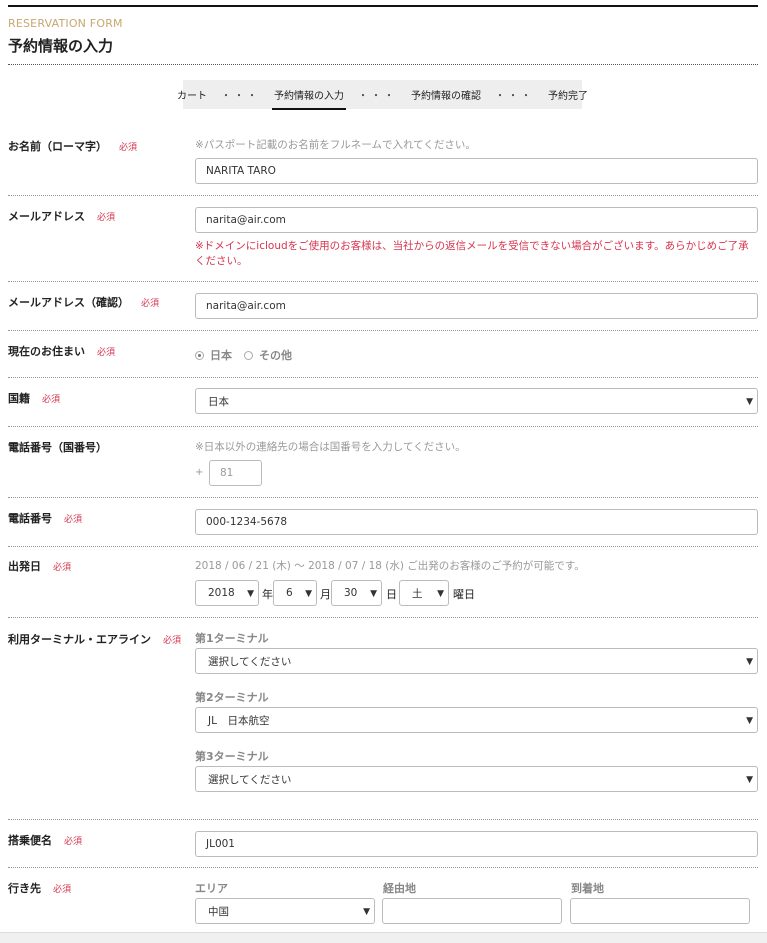  Describe the element at coordinates (211, 888) in the screenshot. I see `area-label: エリア` at that location.